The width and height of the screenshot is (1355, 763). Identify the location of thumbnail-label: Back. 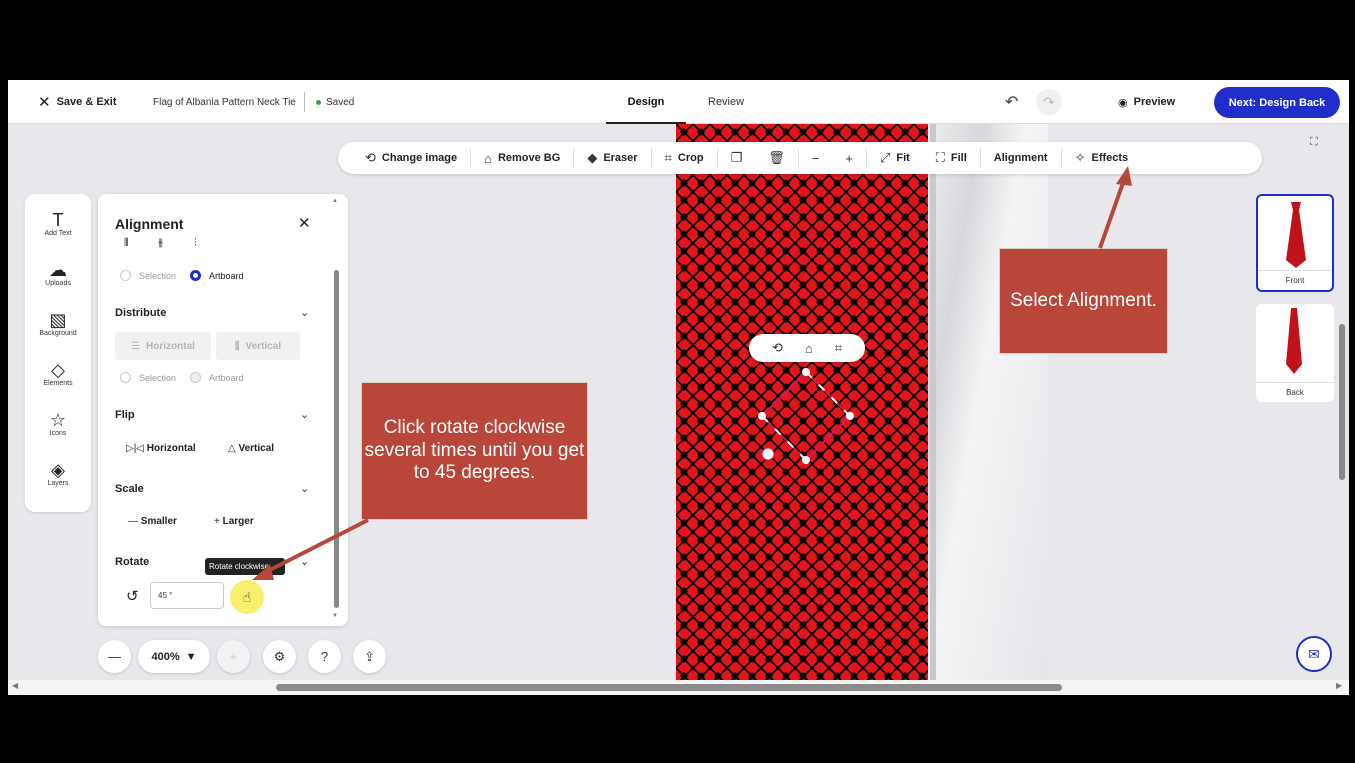
(1295, 392).